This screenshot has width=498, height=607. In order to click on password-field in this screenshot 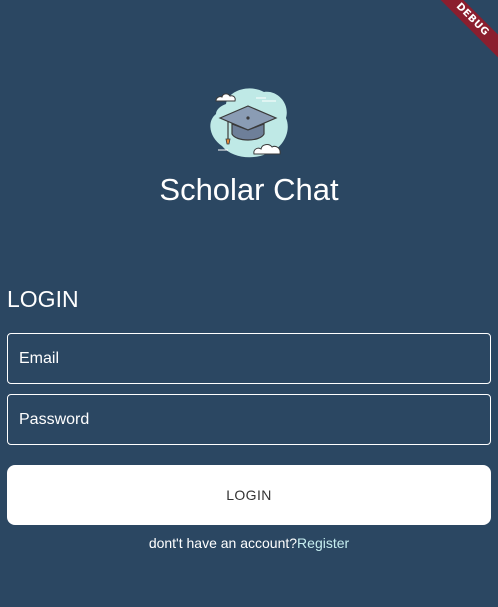, I will do `click(249, 419)`.